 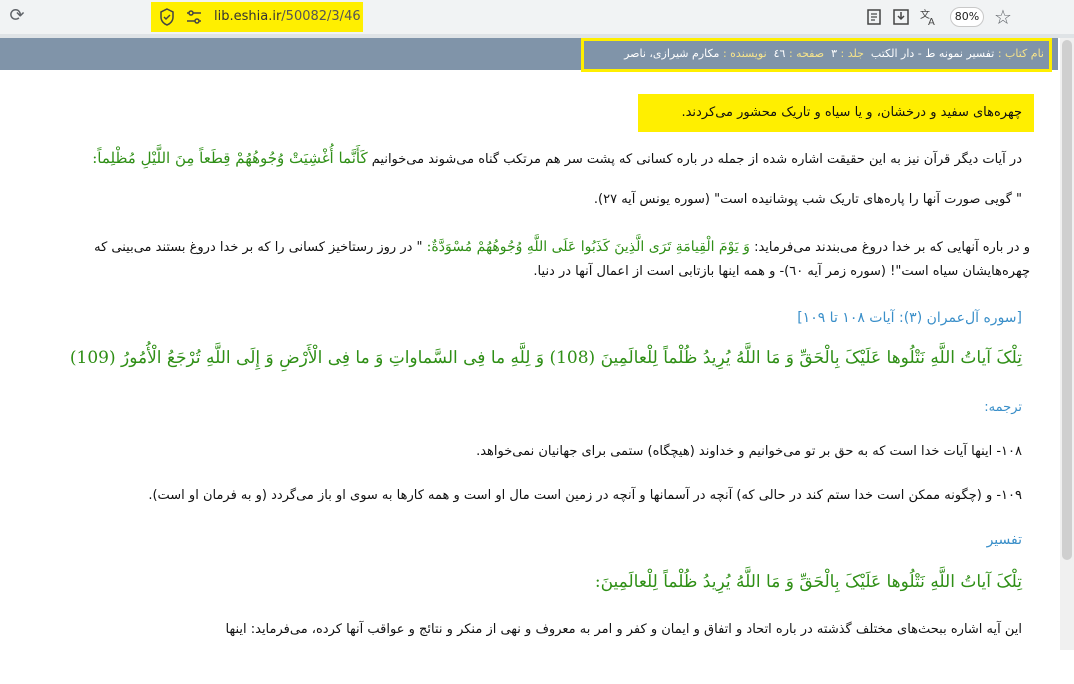 What do you see at coordinates (931, 22) in the screenshot?
I see `svg-text: A` at bounding box center [931, 22].